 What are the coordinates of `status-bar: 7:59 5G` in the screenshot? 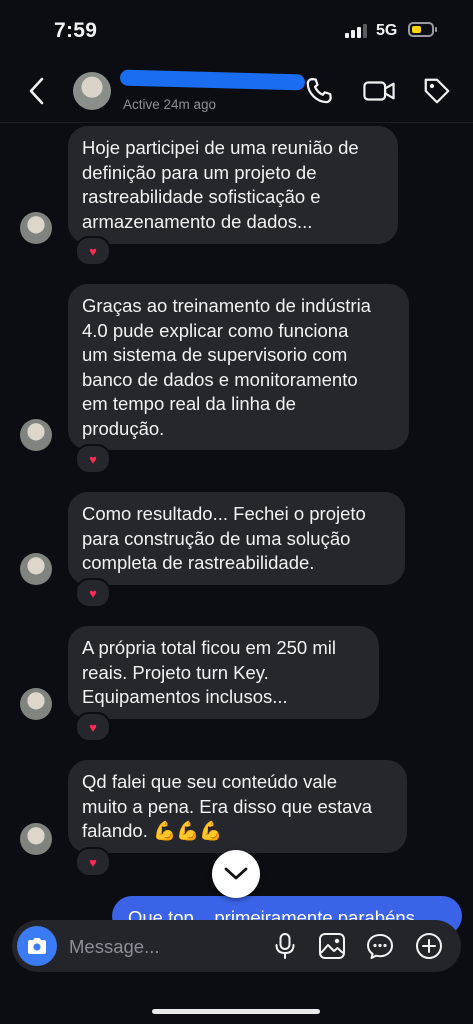 It's located at (236, 30).